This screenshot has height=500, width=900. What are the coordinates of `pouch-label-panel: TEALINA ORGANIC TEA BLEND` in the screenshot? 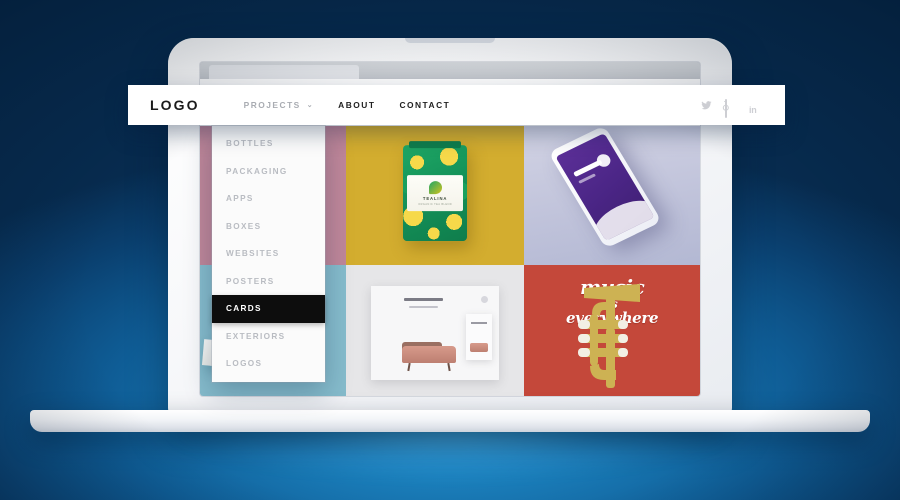 It's located at (435, 193).